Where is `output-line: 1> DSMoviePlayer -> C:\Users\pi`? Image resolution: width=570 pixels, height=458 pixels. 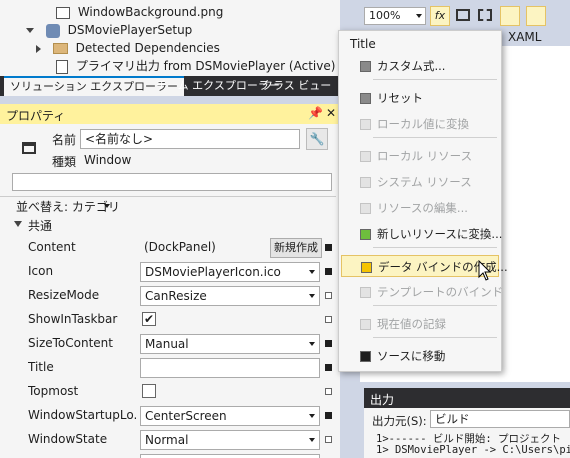 output-line: 1> DSMoviePlayer -> C:\Users\pi is located at coordinates (473, 450).